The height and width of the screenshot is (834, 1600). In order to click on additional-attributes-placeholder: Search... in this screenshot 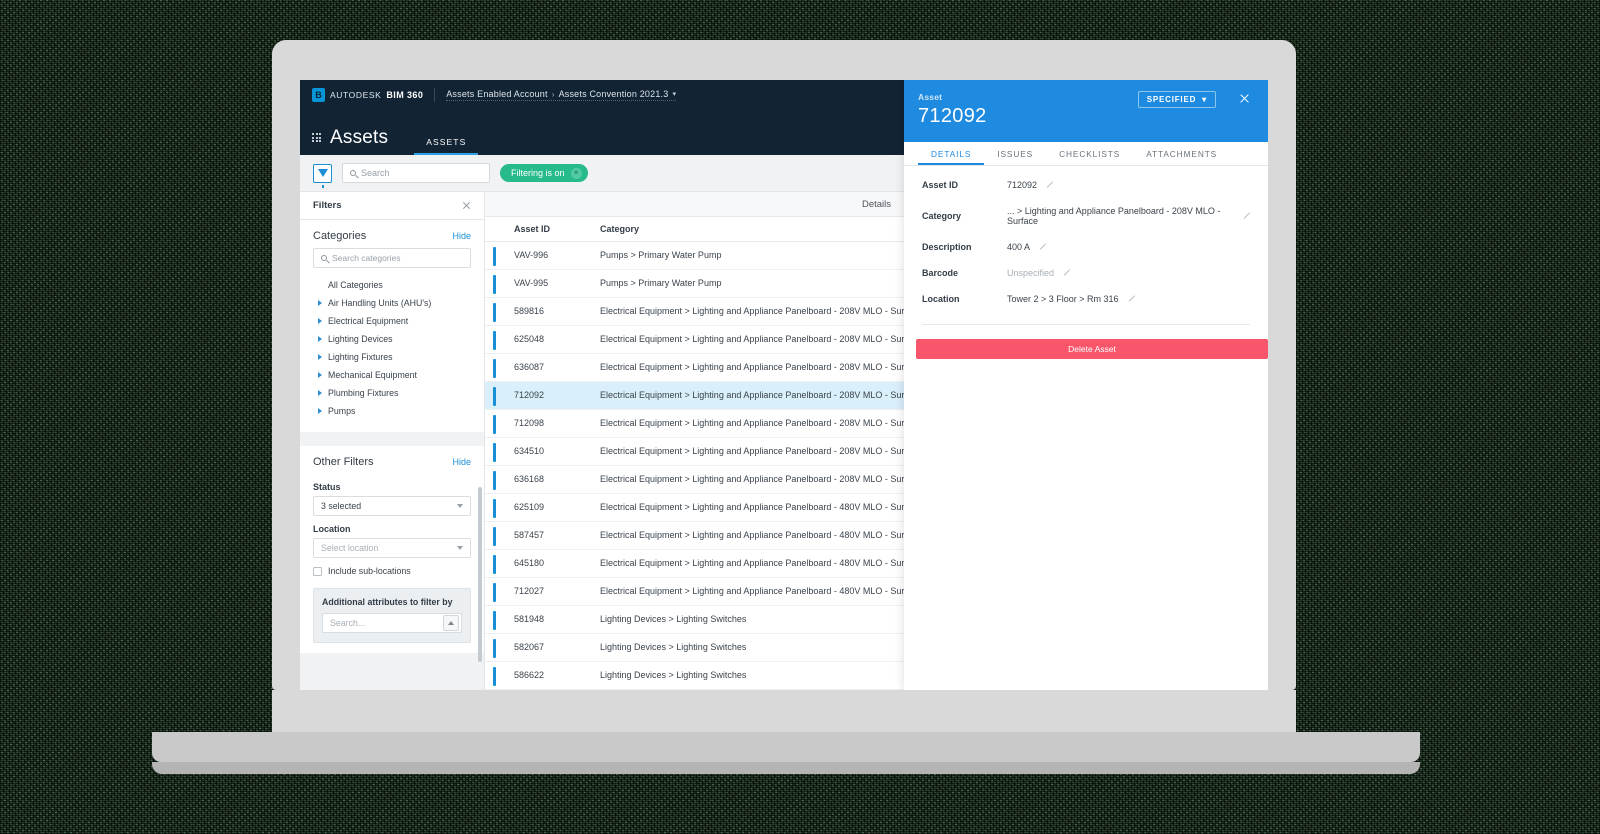, I will do `click(348, 623)`.